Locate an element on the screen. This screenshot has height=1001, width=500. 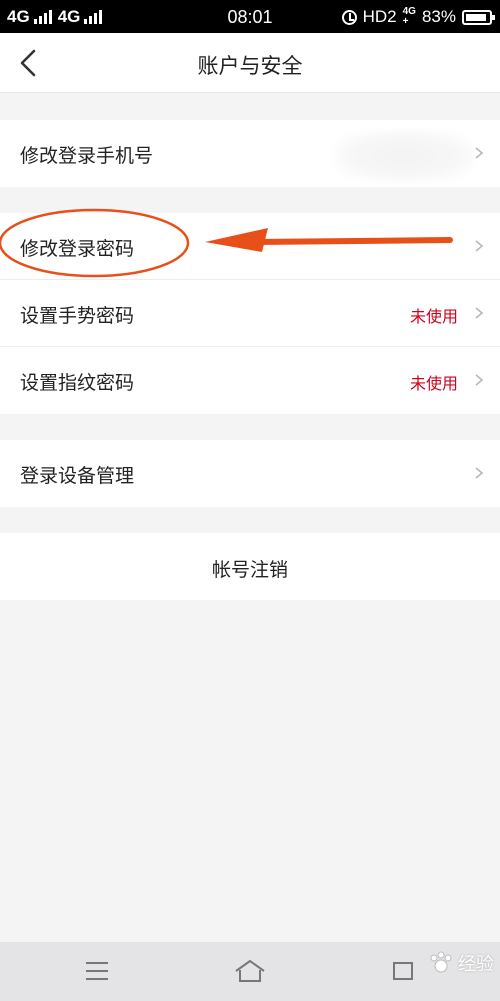
watermark: 经验 is located at coordinates (461, 963).